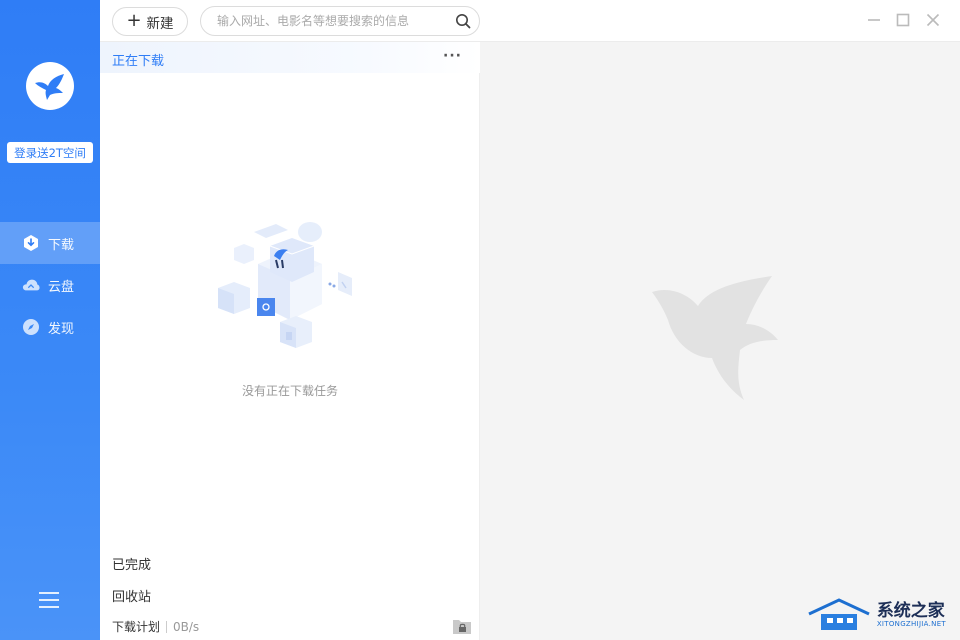 This screenshot has width=960, height=640. What do you see at coordinates (289, 391) in the screenshot?
I see `empty-state-message: 没有正在下载任务` at bounding box center [289, 391].